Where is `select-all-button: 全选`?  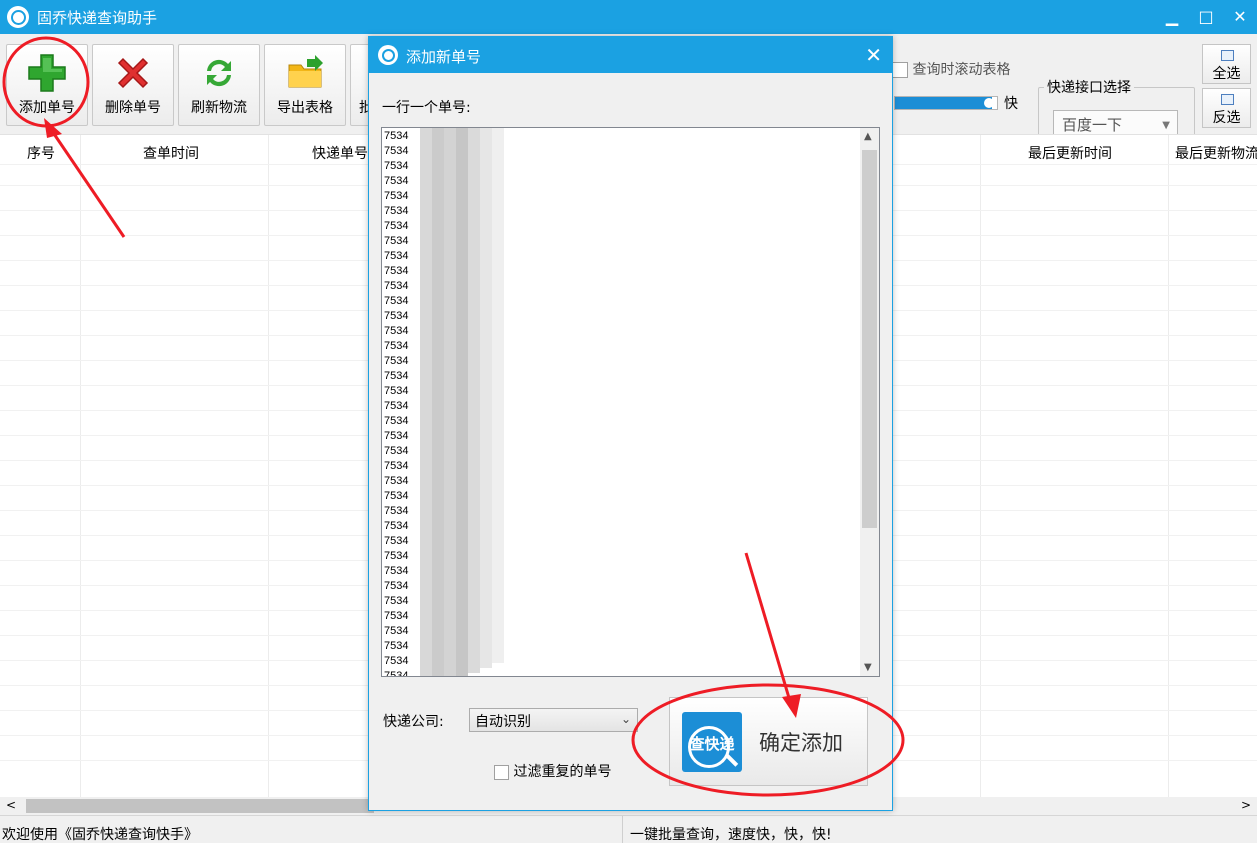
select-all-button: 全选 is located at coordinates (1226, 64).